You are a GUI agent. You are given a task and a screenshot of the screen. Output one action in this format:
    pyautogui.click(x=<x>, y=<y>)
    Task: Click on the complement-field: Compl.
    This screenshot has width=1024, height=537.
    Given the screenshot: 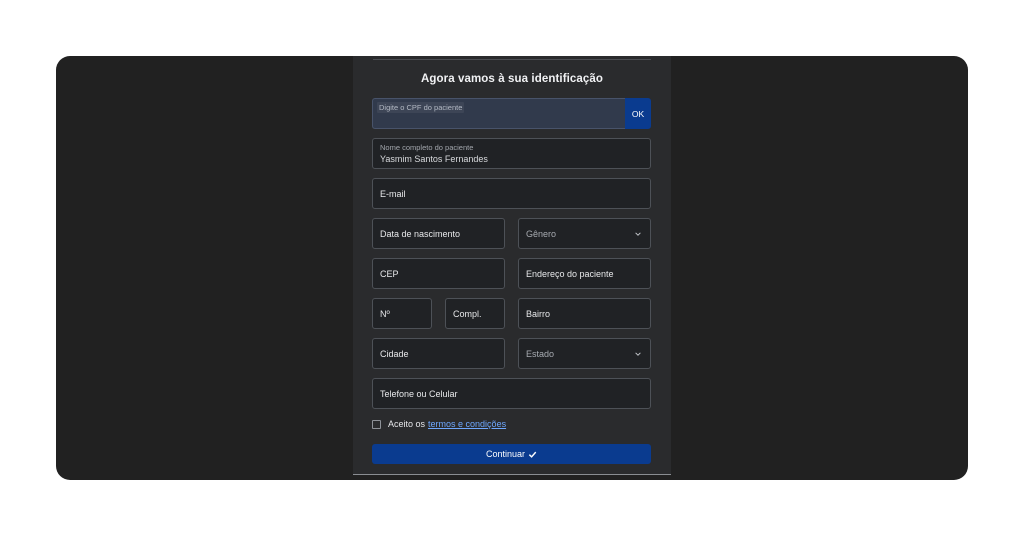 What is the action you would take?
    pyautogui.click(x=475, y=313)
    